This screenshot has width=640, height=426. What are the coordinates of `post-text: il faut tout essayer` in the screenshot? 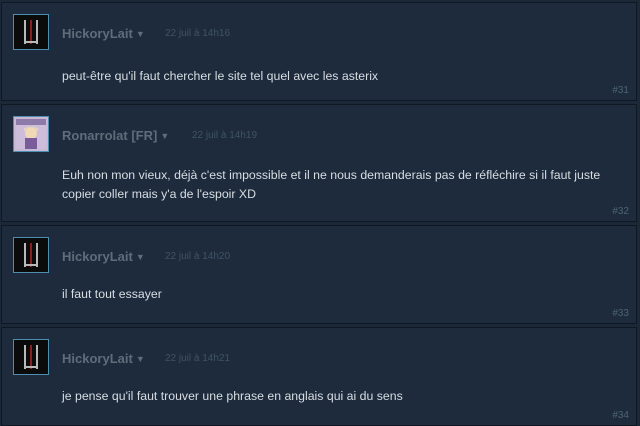 It's located at (112, 294).